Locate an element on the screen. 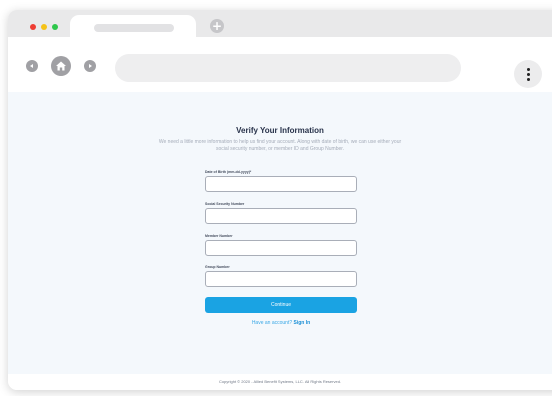  arrow-right-icon is located at coordinates (90, 66).